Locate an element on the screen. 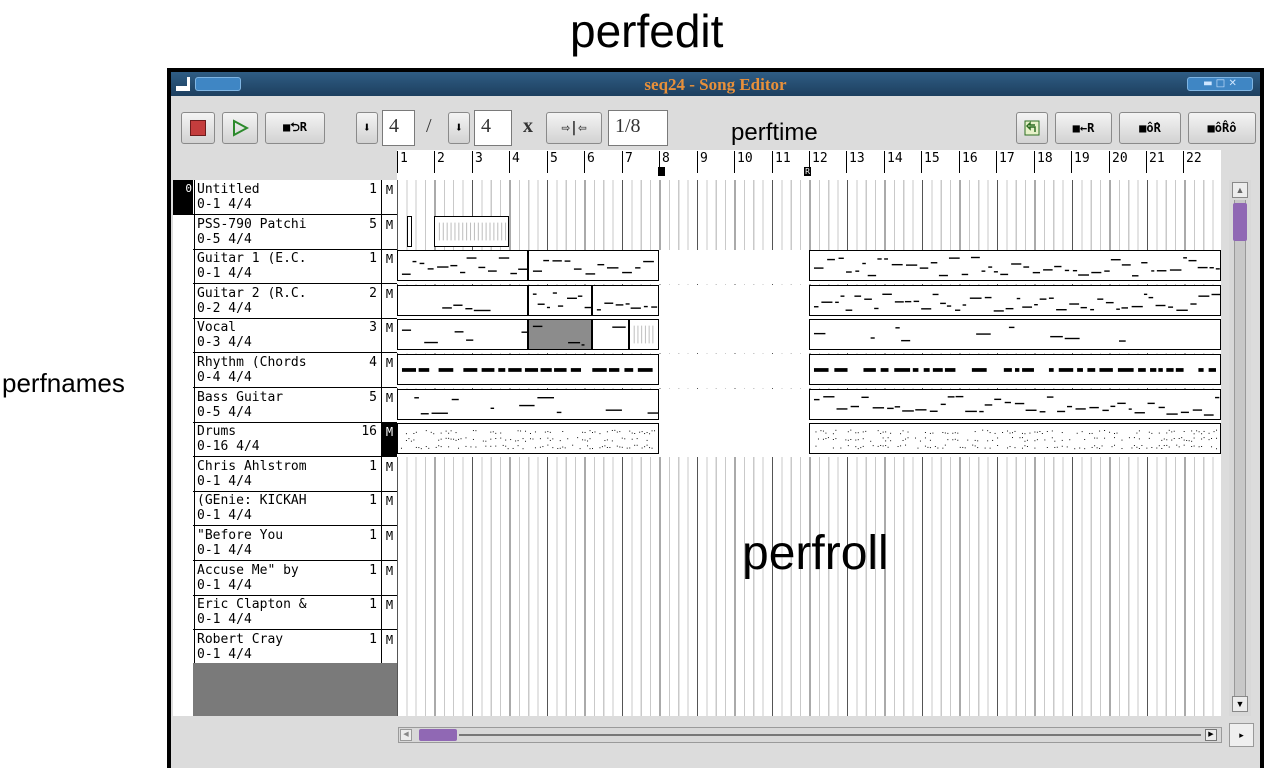 The height and width of the screenshot is (768, 1264). track-name-row: Guitar 2 (R.C. 2 0-2 4/4 M is located at coordinates (285, 301).